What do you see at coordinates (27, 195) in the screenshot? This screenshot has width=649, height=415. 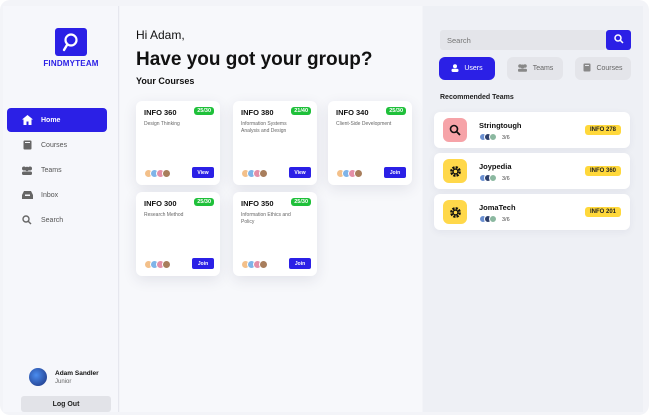 I see `inbox-icon` at bounding box center [27, 195].